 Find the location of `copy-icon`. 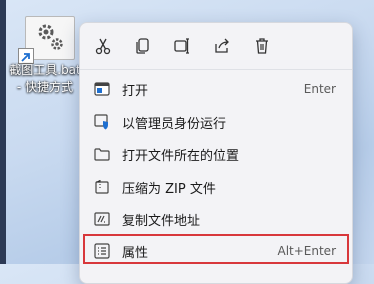

copy-icon is located at coordinates (143, 46).